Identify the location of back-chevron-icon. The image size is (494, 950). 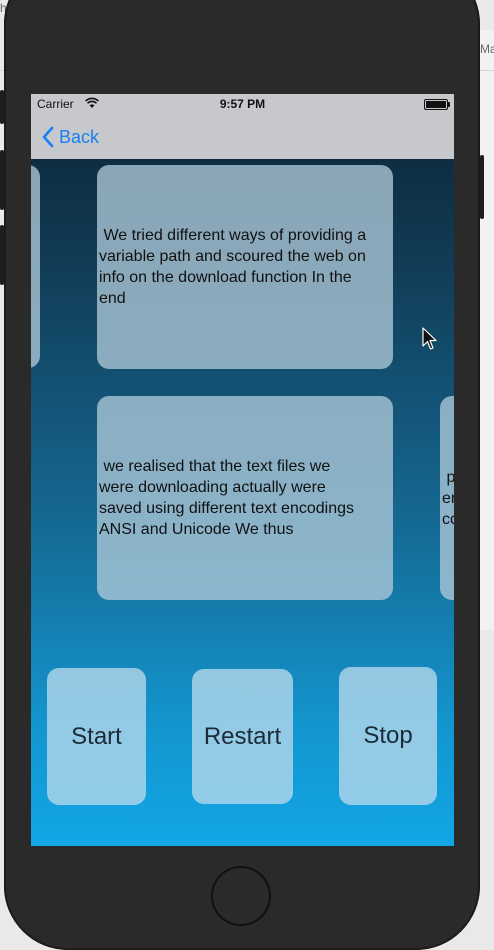
(48, 137).